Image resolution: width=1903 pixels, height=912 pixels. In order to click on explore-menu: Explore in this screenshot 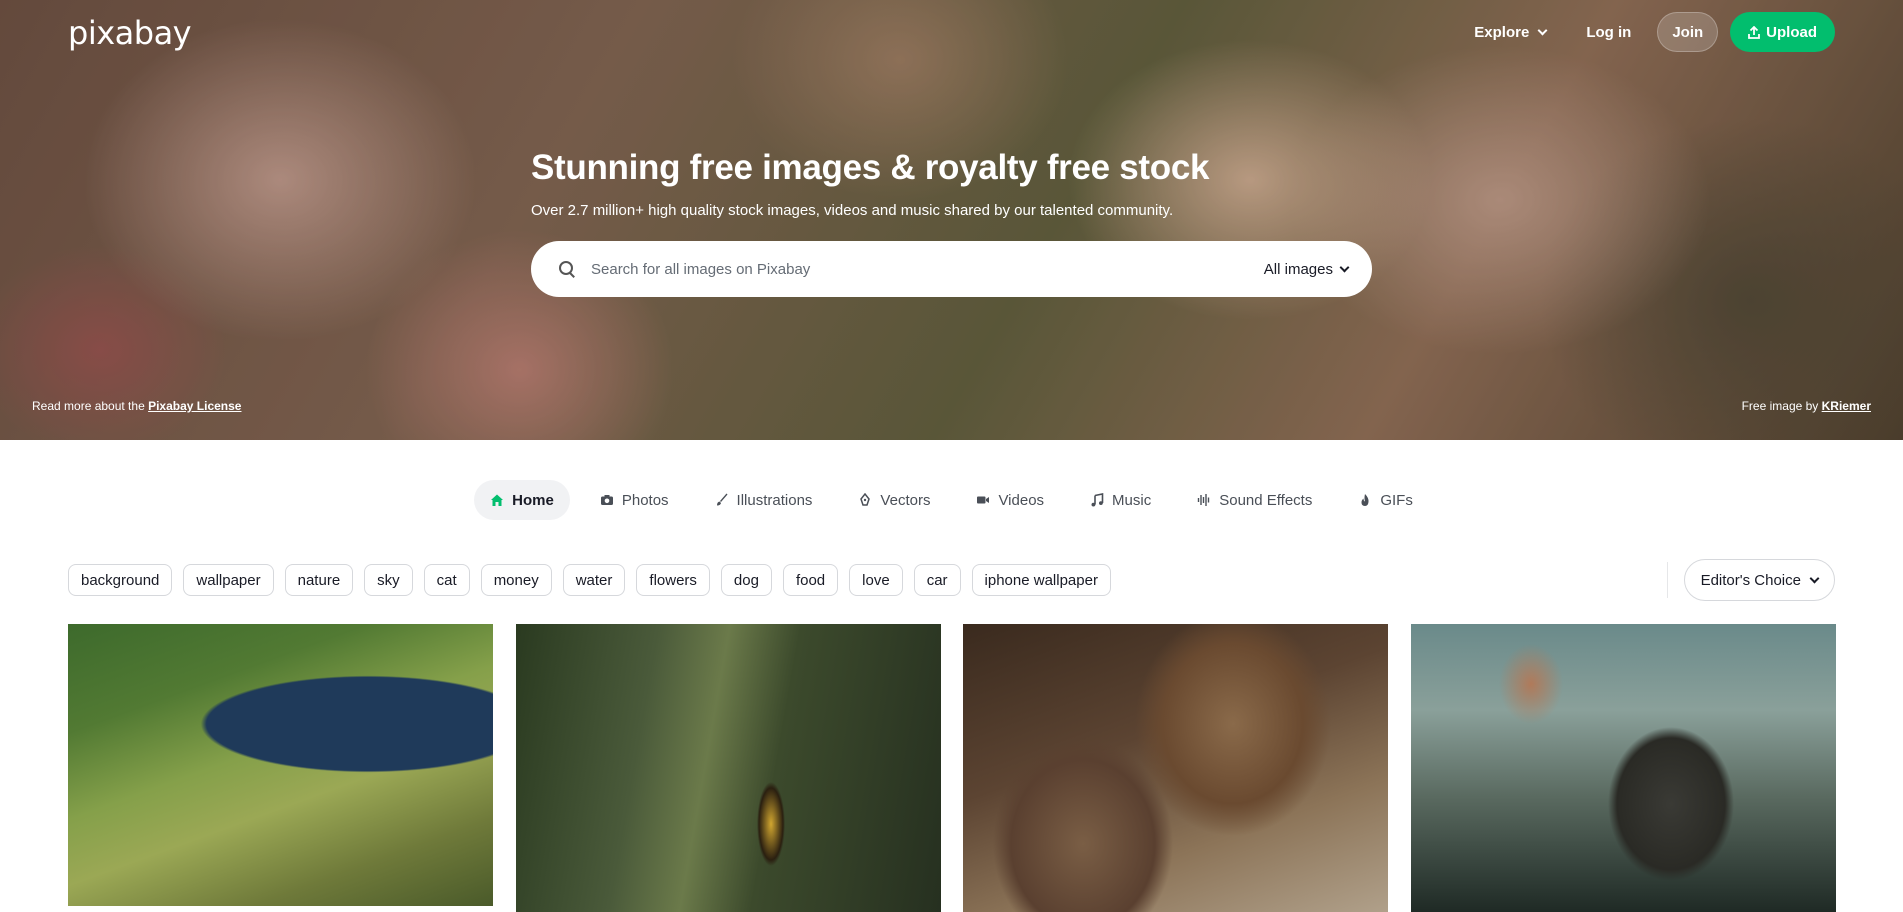, I will do `click(1510, 32)`.